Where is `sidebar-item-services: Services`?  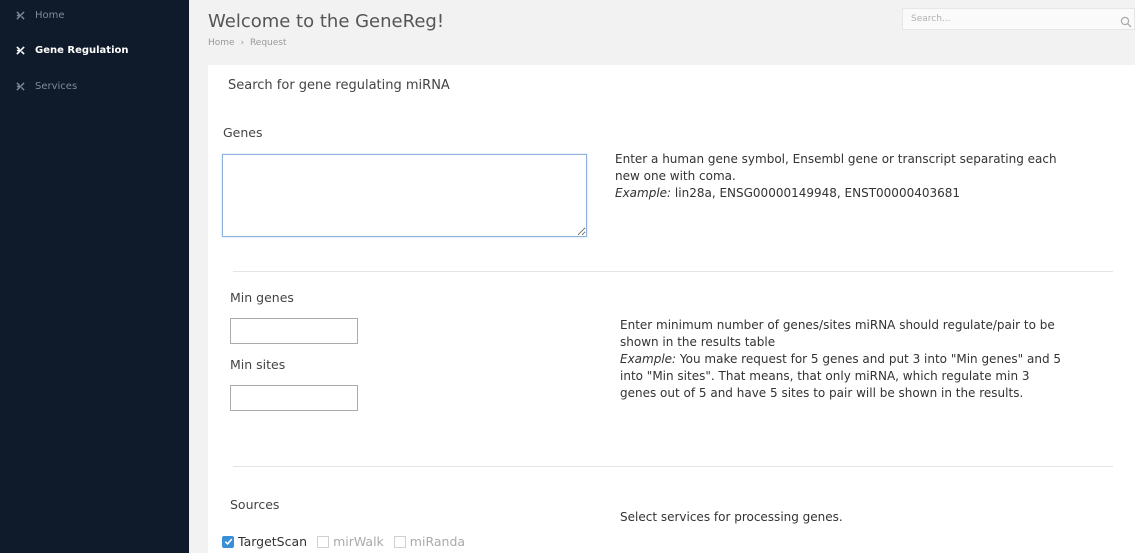 sidebar-item-services: Services is located at coordinates (46, 86).